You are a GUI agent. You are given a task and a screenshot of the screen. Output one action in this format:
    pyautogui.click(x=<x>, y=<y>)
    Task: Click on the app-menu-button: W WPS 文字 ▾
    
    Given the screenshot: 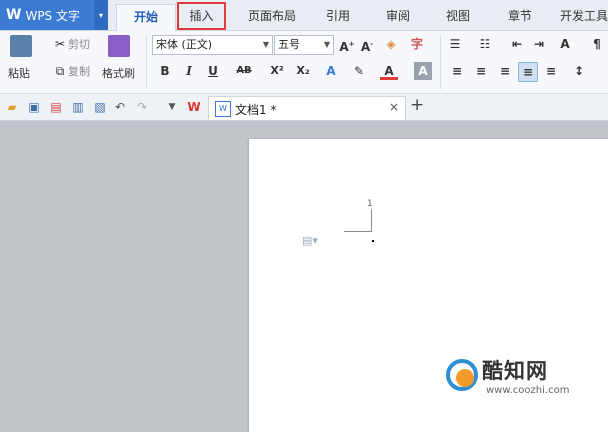 What is the action you would take?
    pyautogui.click(x=54, y=15)
    